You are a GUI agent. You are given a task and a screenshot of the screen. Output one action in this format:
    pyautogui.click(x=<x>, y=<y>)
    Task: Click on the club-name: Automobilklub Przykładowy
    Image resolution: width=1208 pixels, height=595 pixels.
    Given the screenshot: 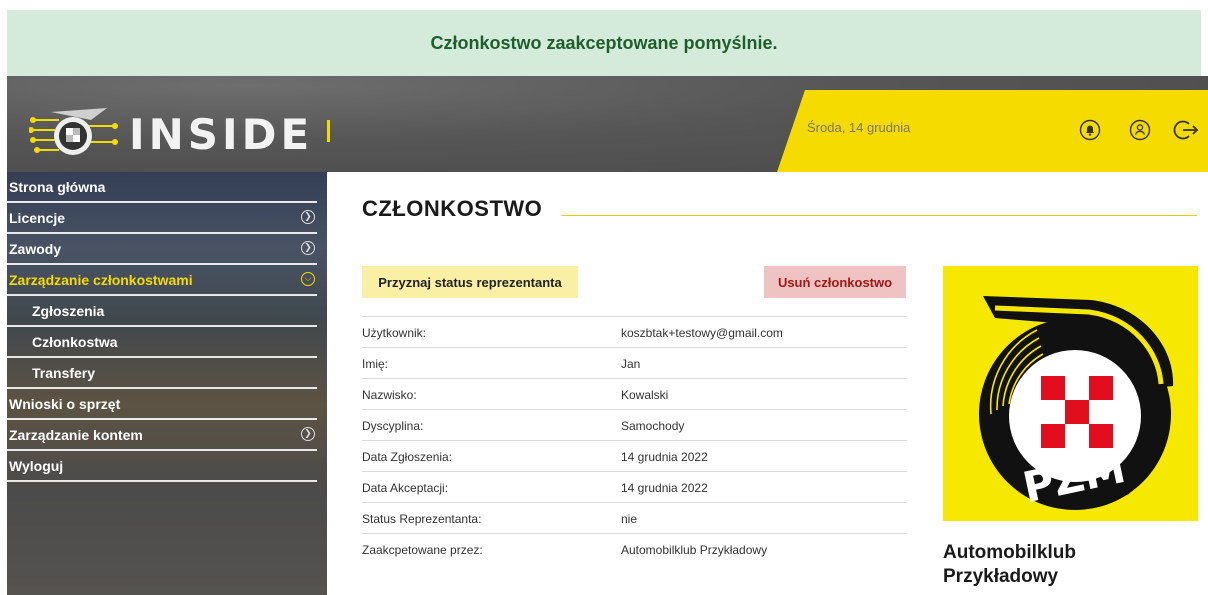 What is the action you would take?
    pyautogui.click(x=1073, y=565)
    